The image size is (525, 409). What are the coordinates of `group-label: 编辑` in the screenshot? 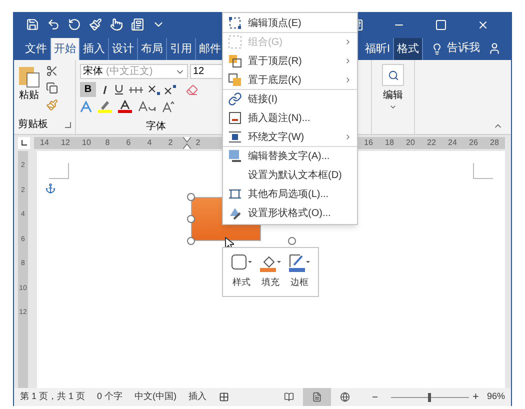 It's located at (393, 95).